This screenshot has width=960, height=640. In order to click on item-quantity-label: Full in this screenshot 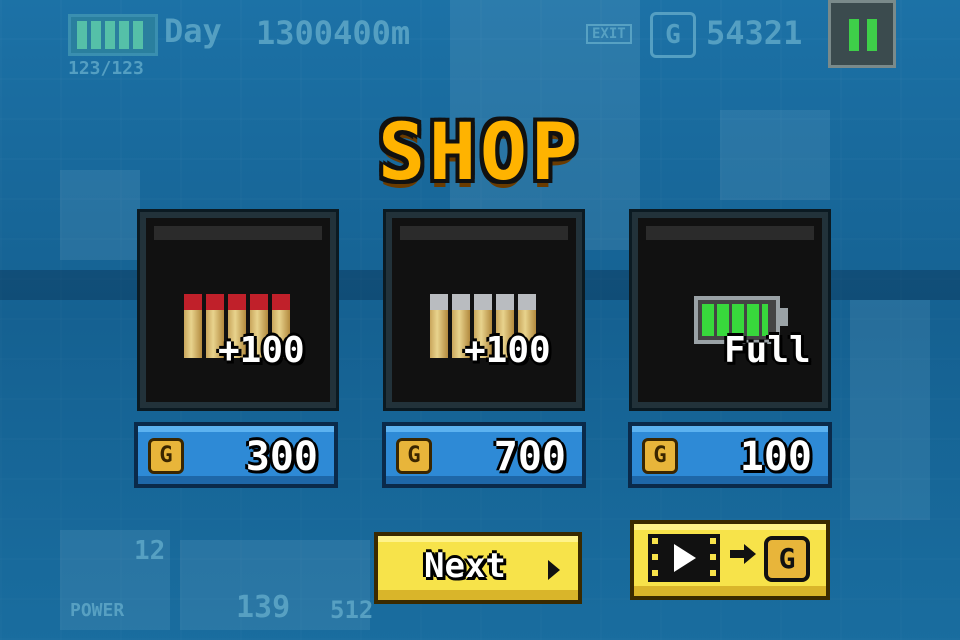, I will do `click(767, 350)`.